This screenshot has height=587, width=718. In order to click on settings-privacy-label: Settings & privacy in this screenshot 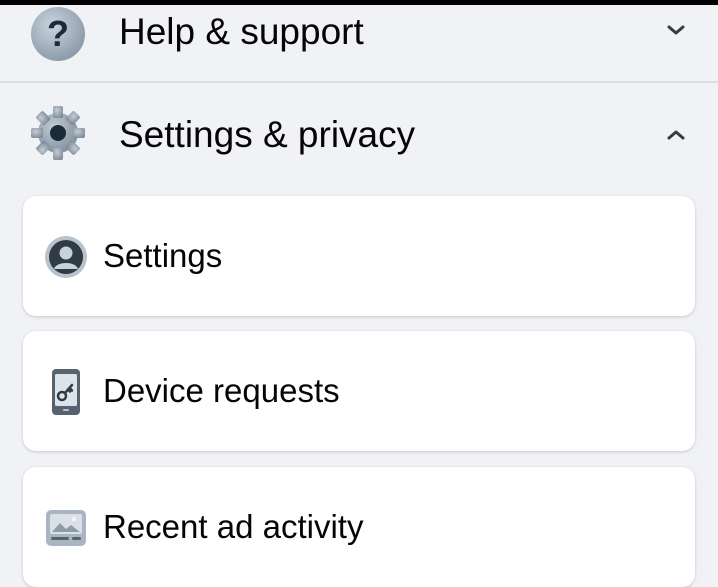, I will do `click(267, 134)`.